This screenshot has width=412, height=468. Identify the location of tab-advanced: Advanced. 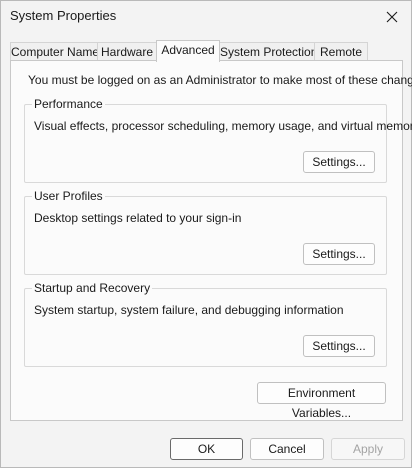
(188, 51).